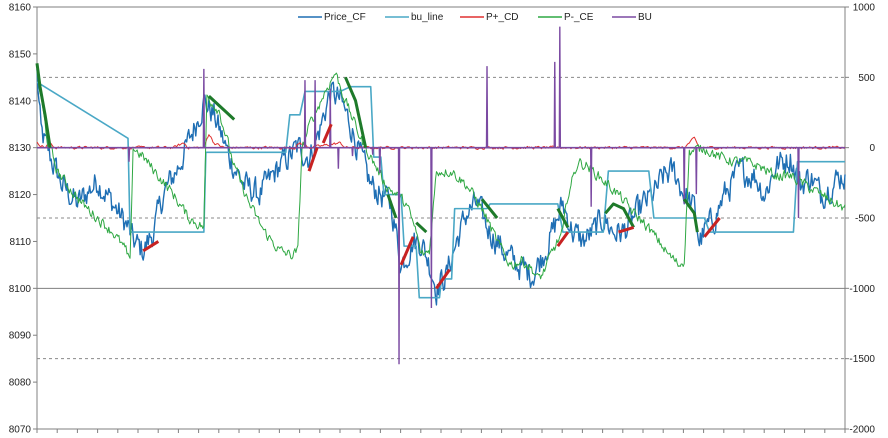 The width and height of the screenshot is (888, 438). I want to click on legend-label: BU, so click(645, 17).